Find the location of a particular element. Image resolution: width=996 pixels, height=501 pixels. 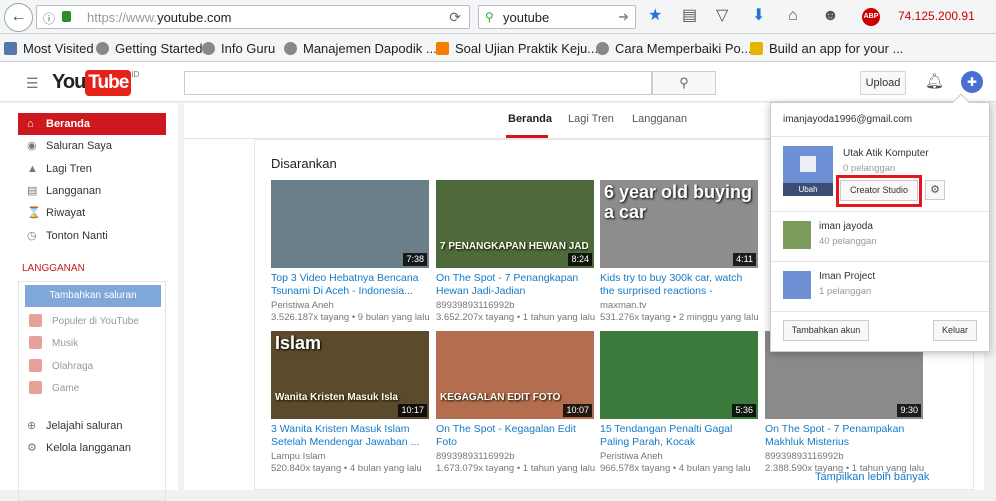

thumbnail-text: 6 year old buying a car is located at coordinates (678, 202).